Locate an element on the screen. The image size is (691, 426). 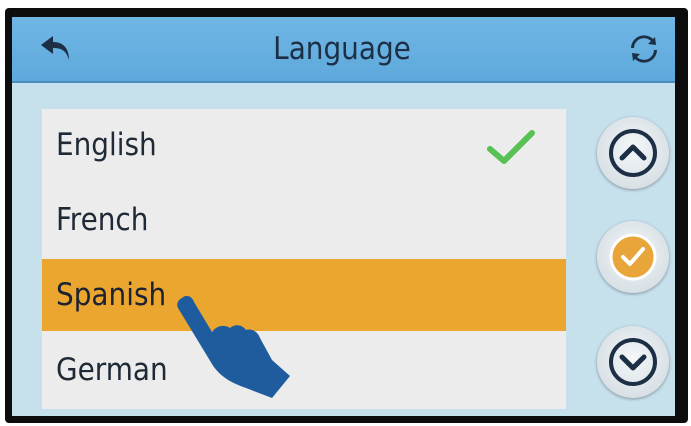
scroll-down-button is located at coordinates (633, 362).